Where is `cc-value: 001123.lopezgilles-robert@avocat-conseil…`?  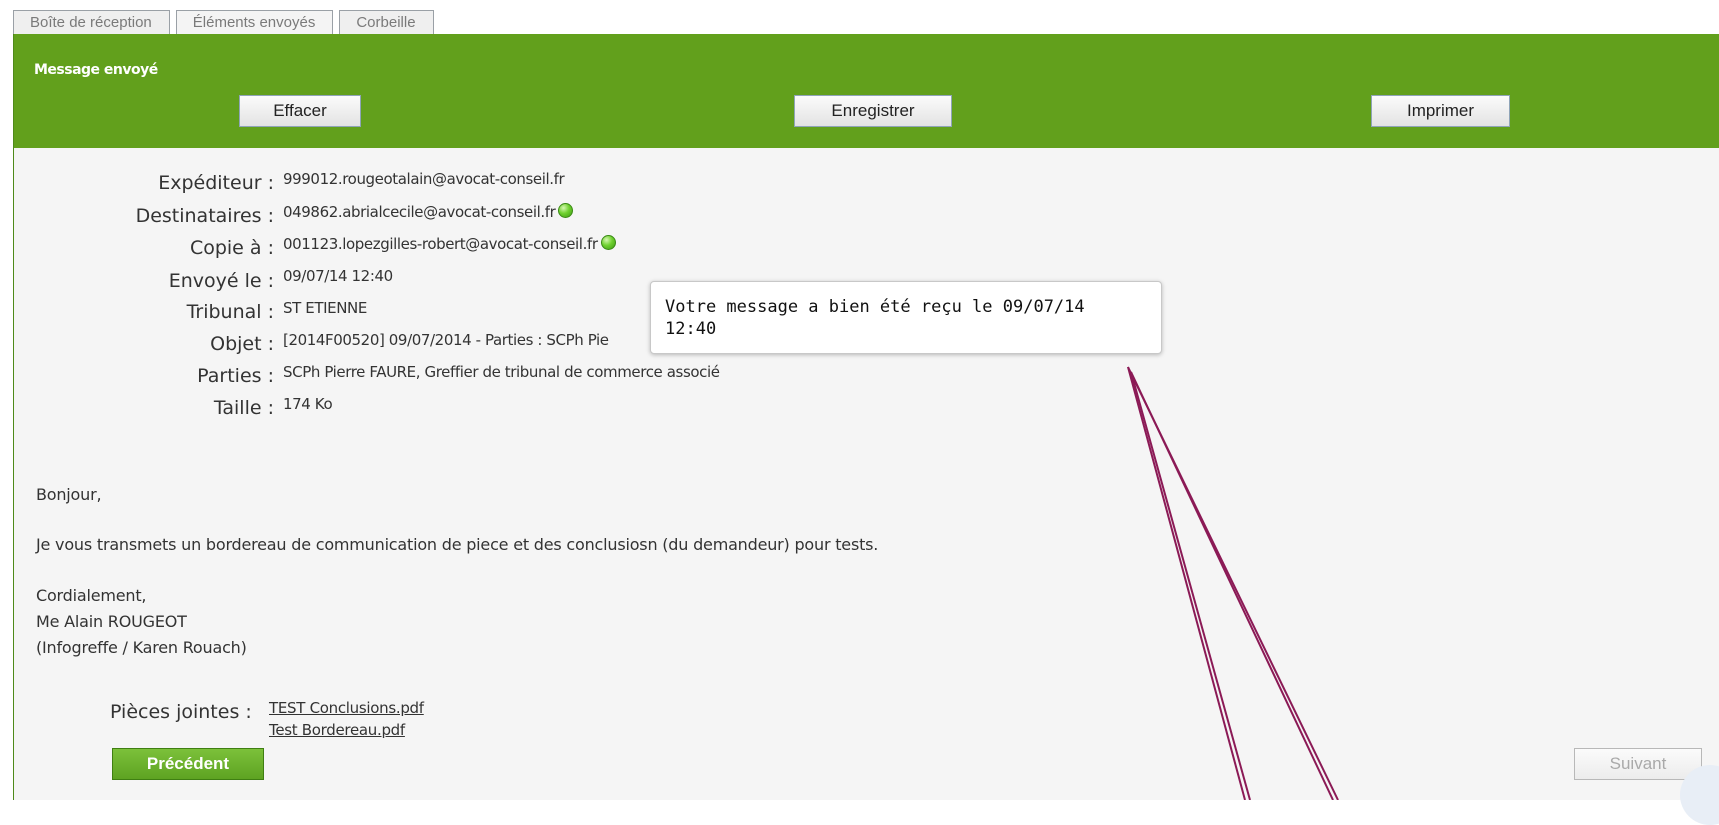 cc-value: 001123.lopezgilles-robert@avocat-conseil… is located at coordinates (440, 244).